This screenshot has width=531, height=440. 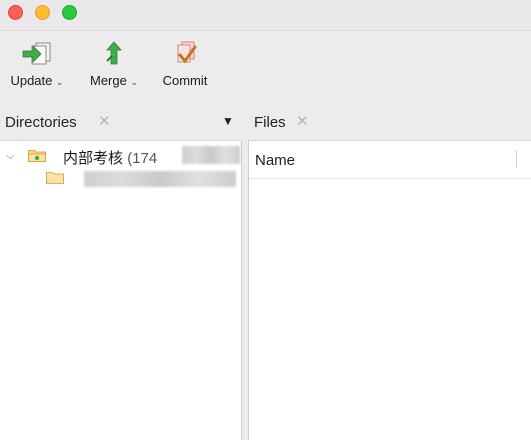 I want to click on update-button: Update ⌄, so click(x=37, y=63).